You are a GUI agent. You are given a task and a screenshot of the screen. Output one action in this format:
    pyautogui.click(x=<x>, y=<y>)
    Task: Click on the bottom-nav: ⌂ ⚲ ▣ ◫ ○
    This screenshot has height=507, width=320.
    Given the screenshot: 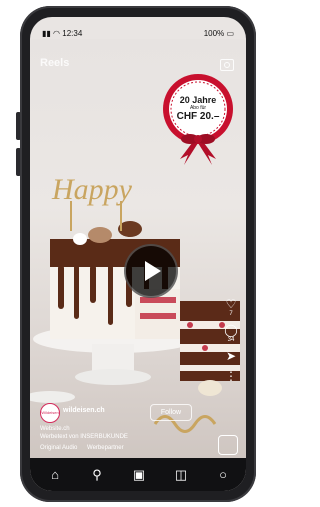 What is the action you would take?
    pyautogui.click(x=138, y=474)
    